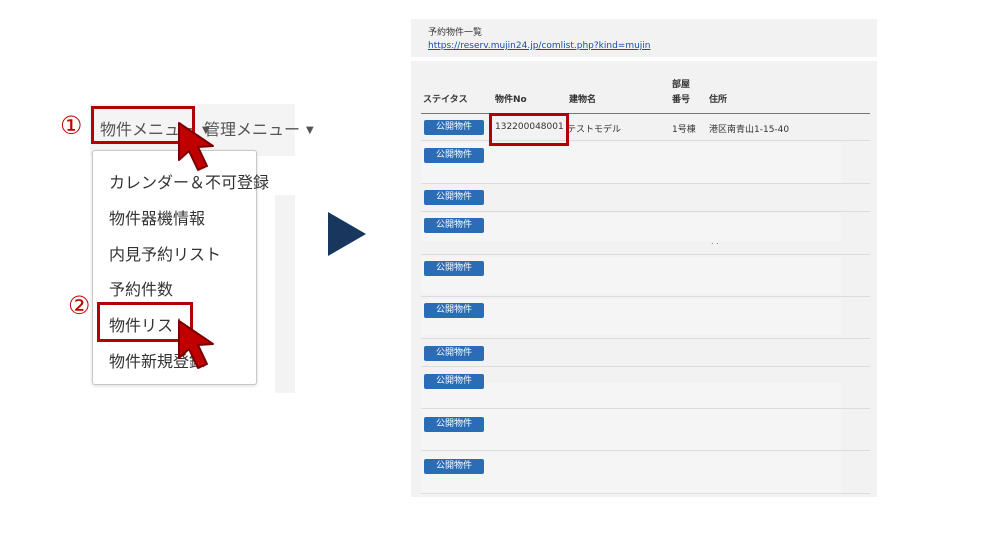  What do you see at coordinates (285, 294) in the screenshot?
I see `page-background-strip` at bounding box center [285, 294].